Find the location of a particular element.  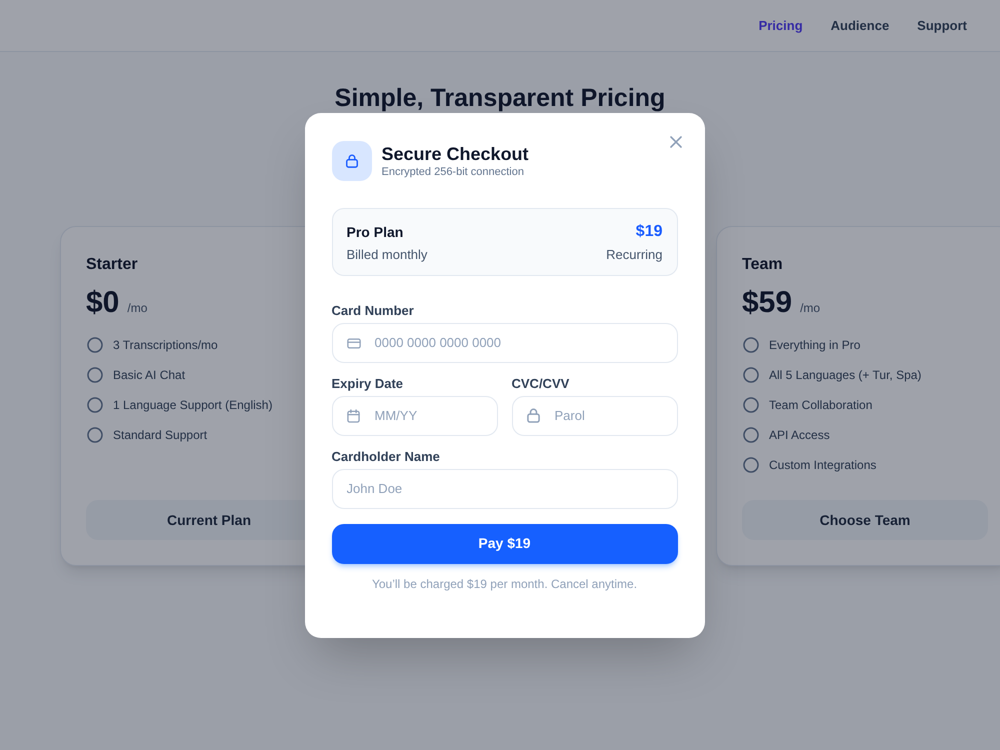

plan-name: Pro Plan is located at coordinates (375, 232).